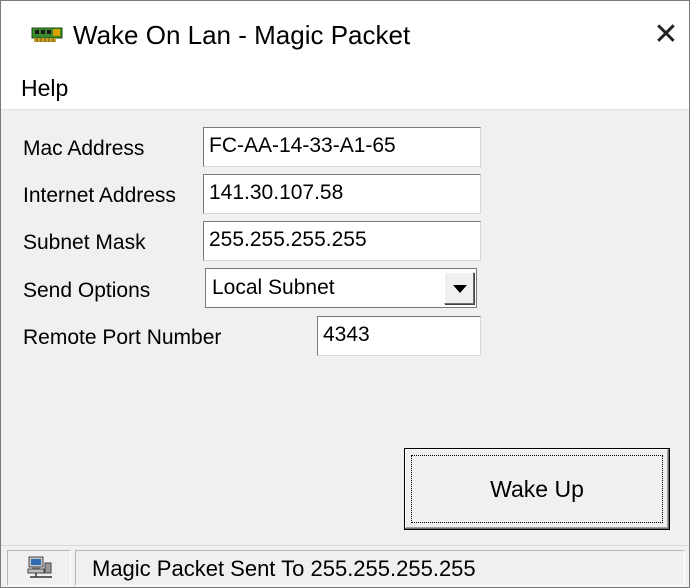  I want to click on title-bar: Wake On Lan - Magic Packet ✕, so click(345, 34).